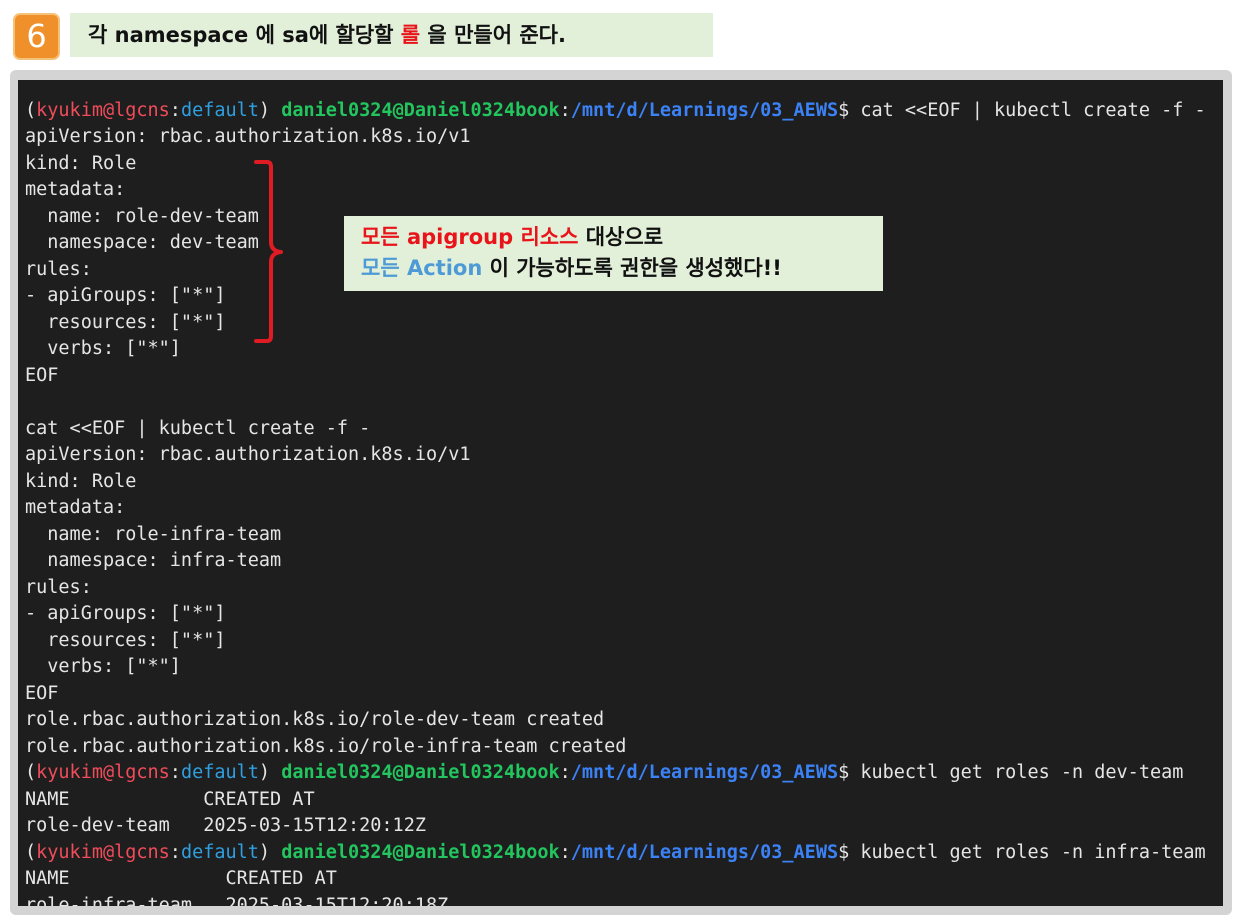 Image resolution: width=1239 pixels, height=921 pixels. I want to click on callout-line-2: 모든 Action 이 가능하도록 권한을 생성했다!!, so click(622, 268).